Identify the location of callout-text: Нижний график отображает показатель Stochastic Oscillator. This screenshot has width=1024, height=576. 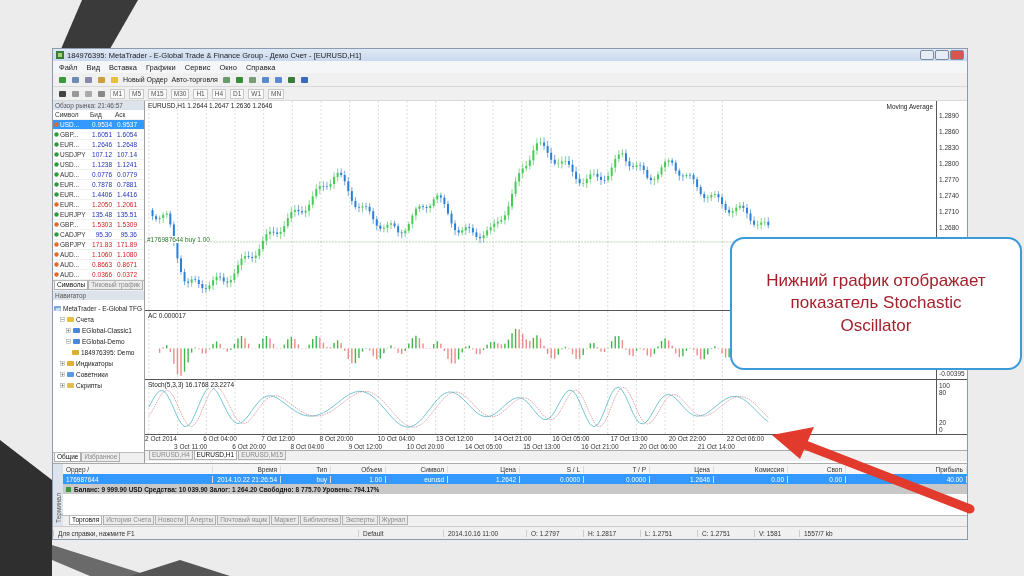
(876, 303).